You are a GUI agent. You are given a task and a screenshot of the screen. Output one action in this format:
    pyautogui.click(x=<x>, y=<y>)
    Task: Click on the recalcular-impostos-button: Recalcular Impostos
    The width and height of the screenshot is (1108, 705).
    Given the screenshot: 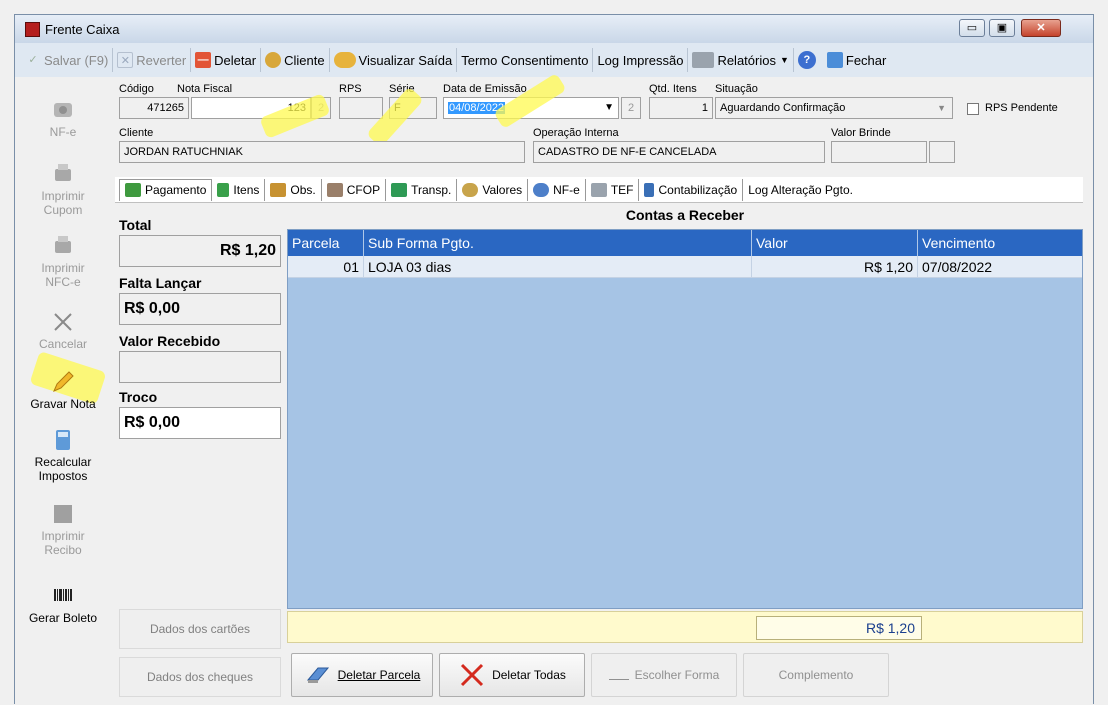 What is the action you would take?
    pyautogui.click(x=63, y=455)
    